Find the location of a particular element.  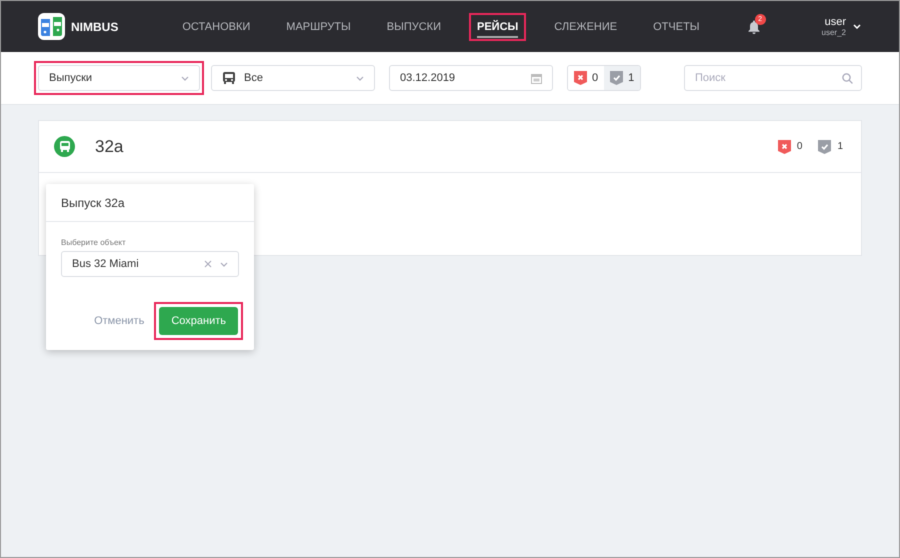

dialog-title: Выпуск 32а is located at coordinates (93, 203).